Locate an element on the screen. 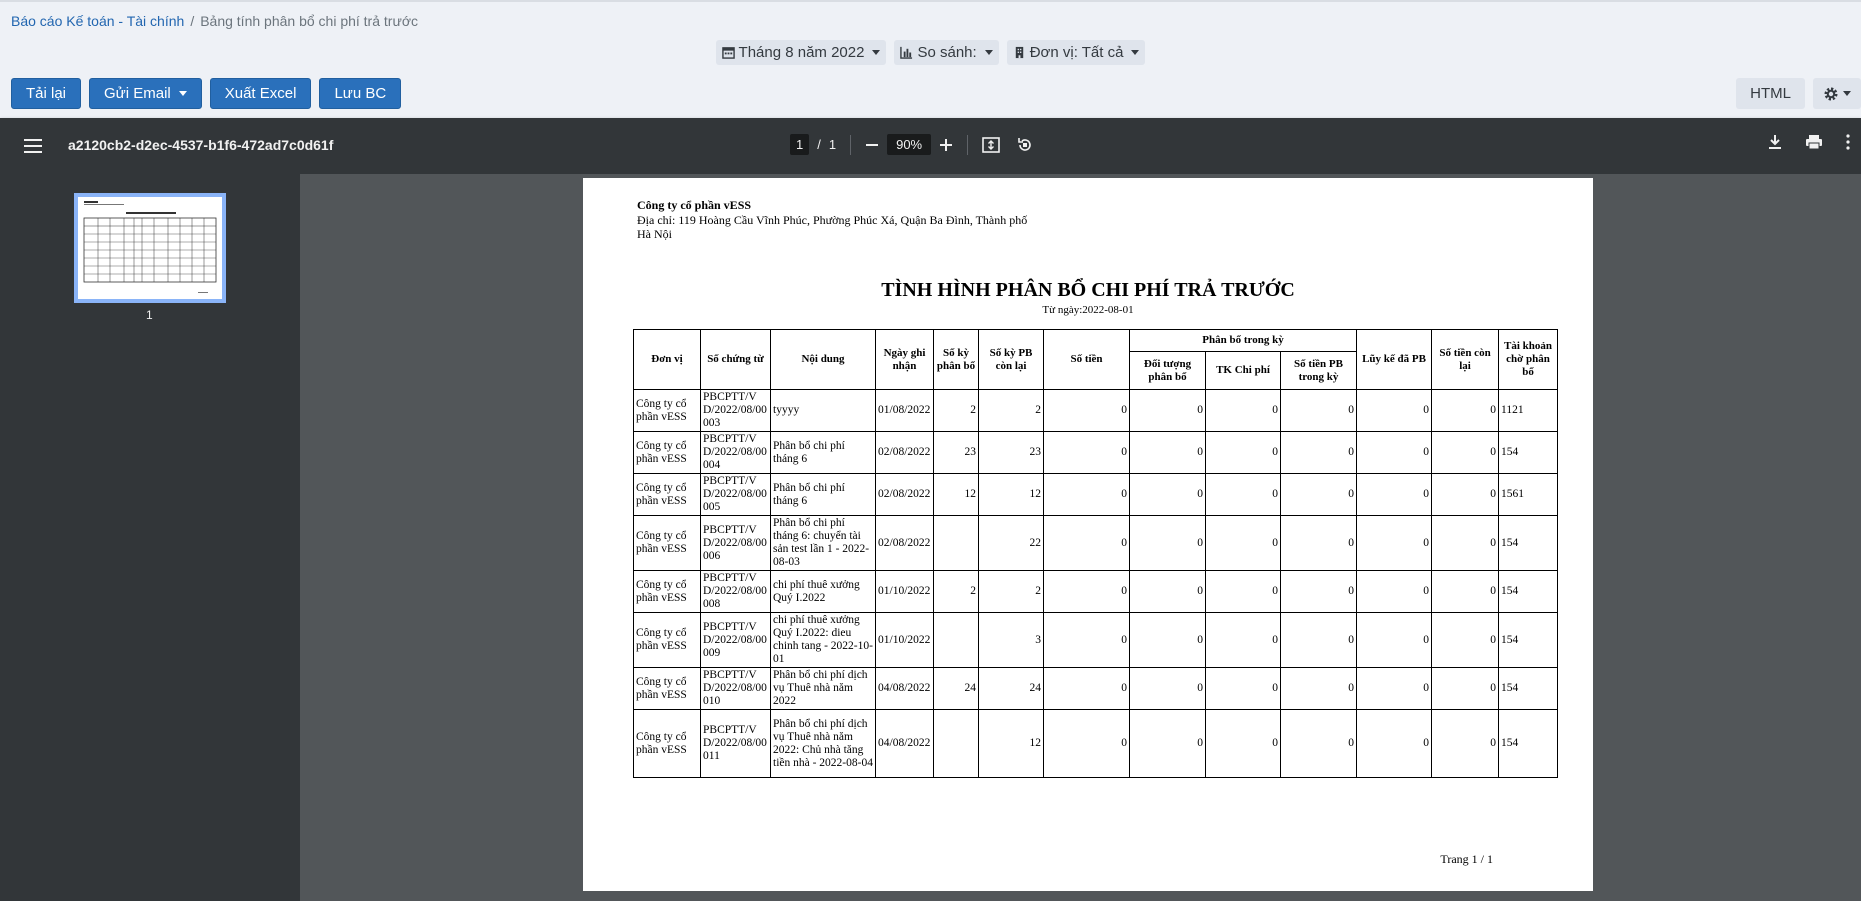  col-header-unit: Đơn vị is located at coordinates (667, 359).